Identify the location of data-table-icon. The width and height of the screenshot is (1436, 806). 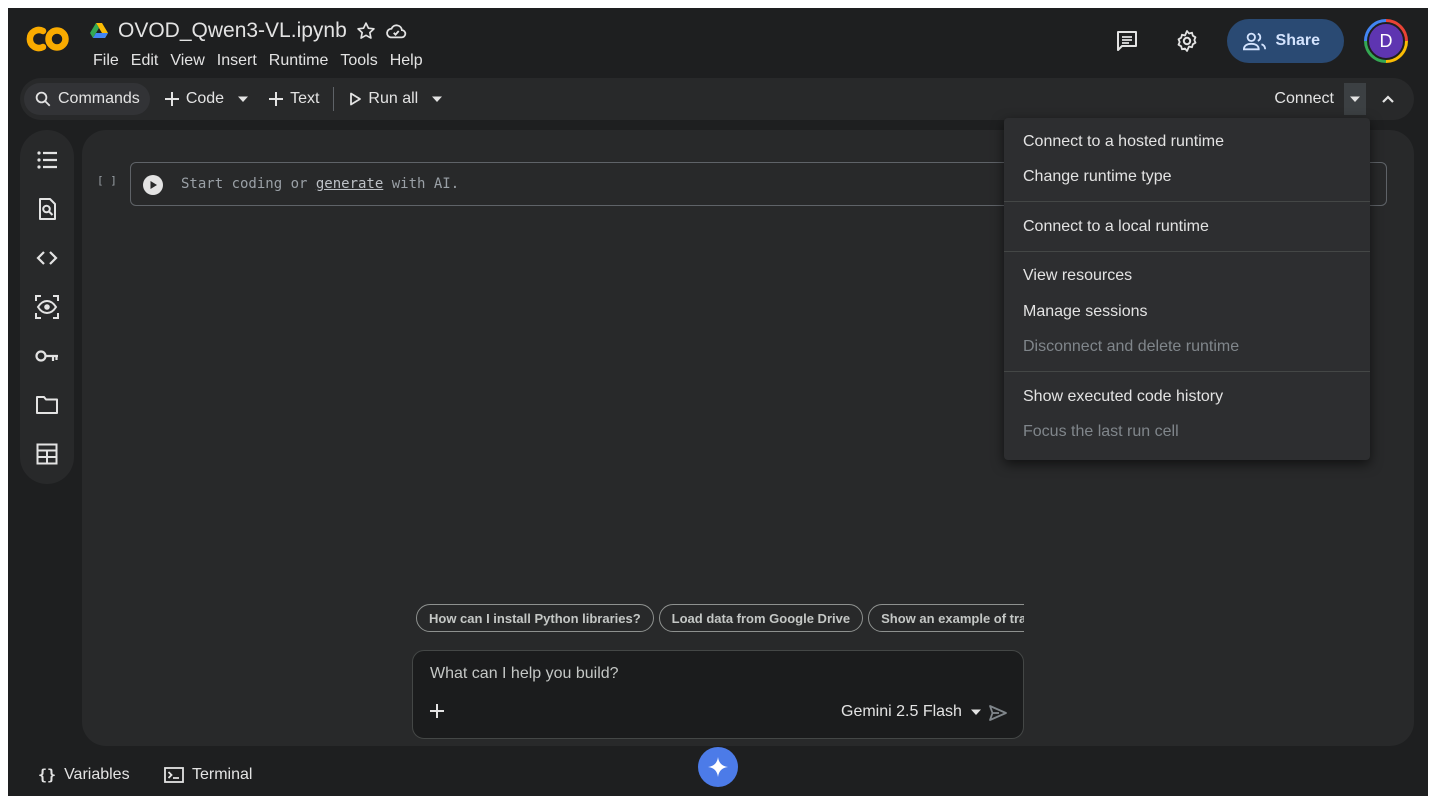
(47, 454).